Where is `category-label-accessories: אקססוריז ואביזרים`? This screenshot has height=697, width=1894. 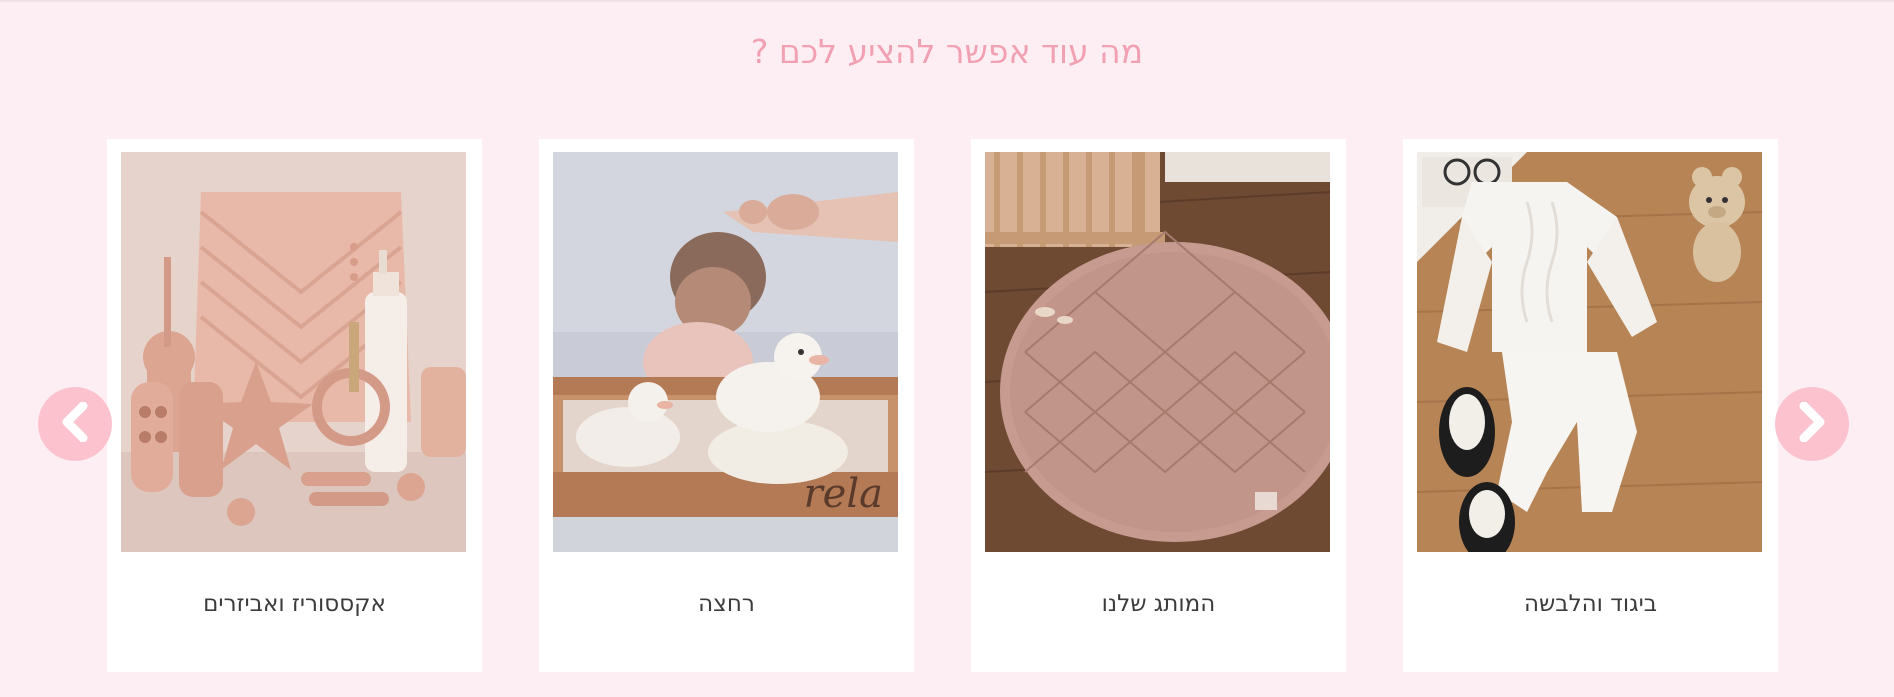
category-label-accessories: אקססוריז ואביזרים is located at coordinates (294, 604).